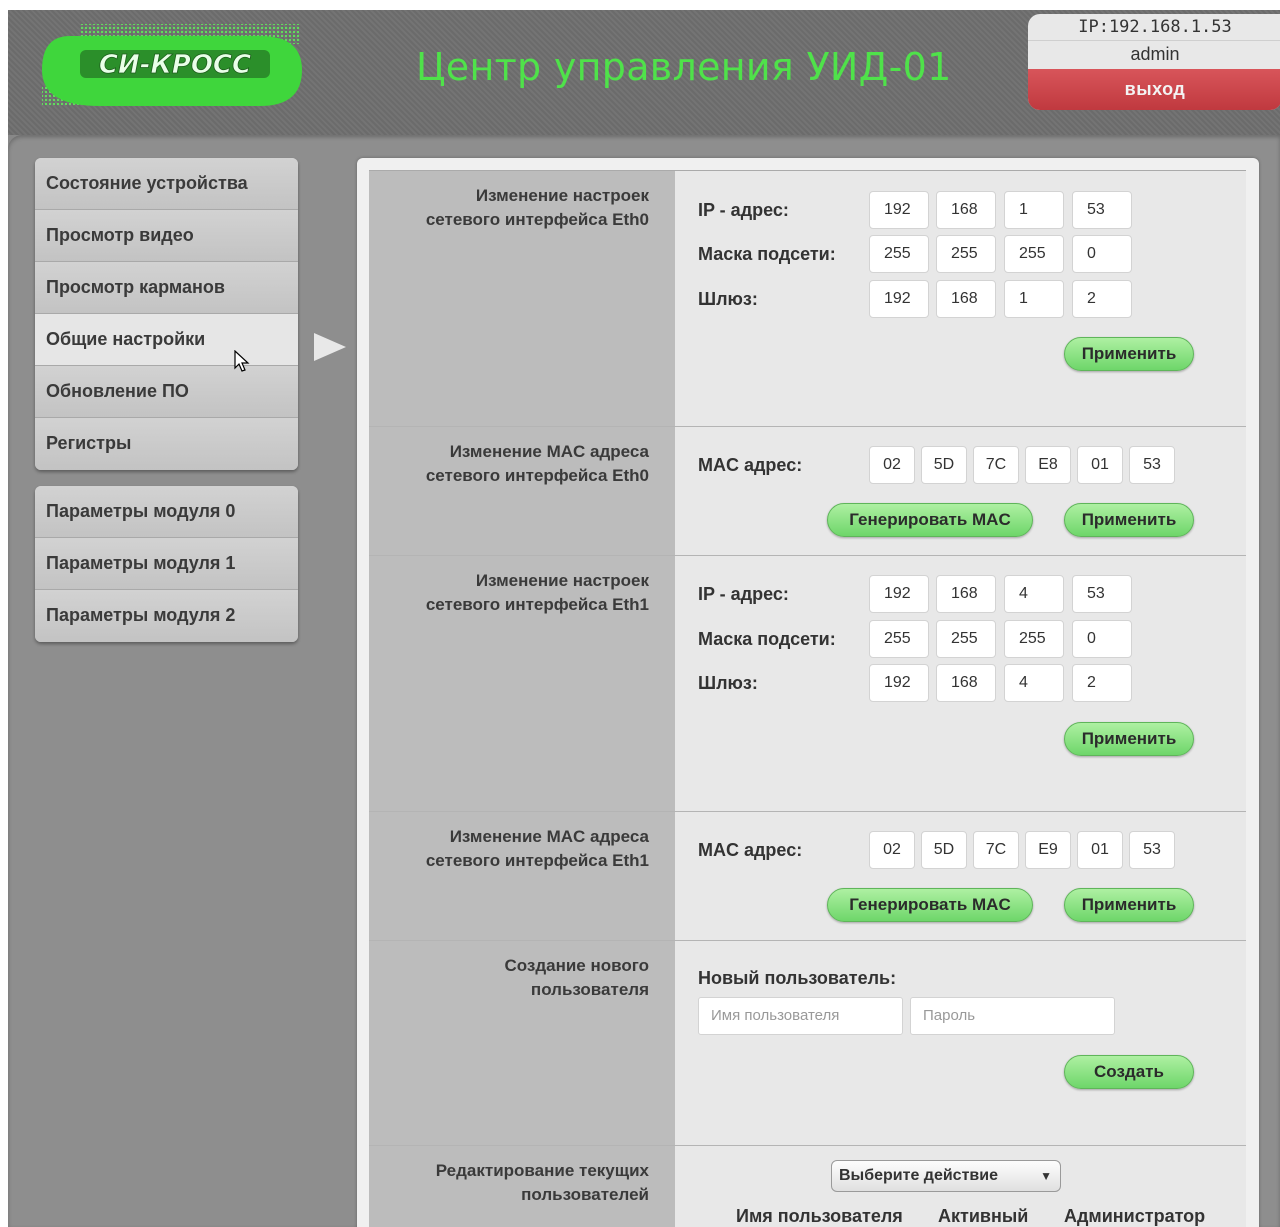 The width and height of the screenshot is (1280, 1227). What do you see at coordinates (522, 1043) in the screenshot?
I see `section-title: Создание нового пользователя` at bounding box center [522, 1043].